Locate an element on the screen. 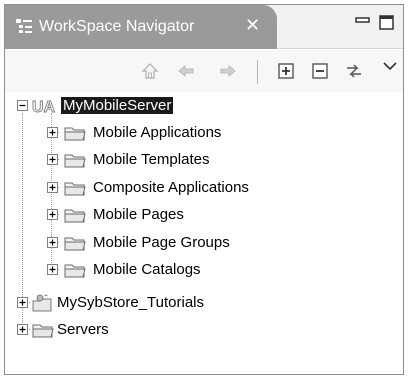  maximize-icon is located at coordinates (387, 23).